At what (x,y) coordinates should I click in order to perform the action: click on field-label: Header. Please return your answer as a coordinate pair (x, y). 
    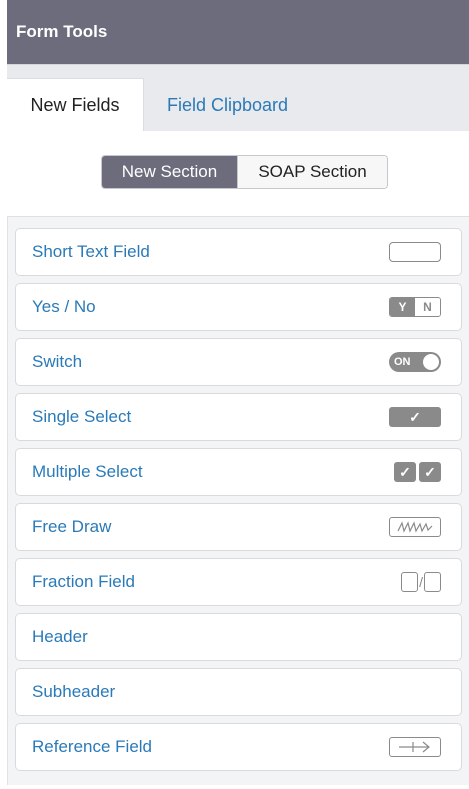
    Looking at the image, I should click on (60, 636).